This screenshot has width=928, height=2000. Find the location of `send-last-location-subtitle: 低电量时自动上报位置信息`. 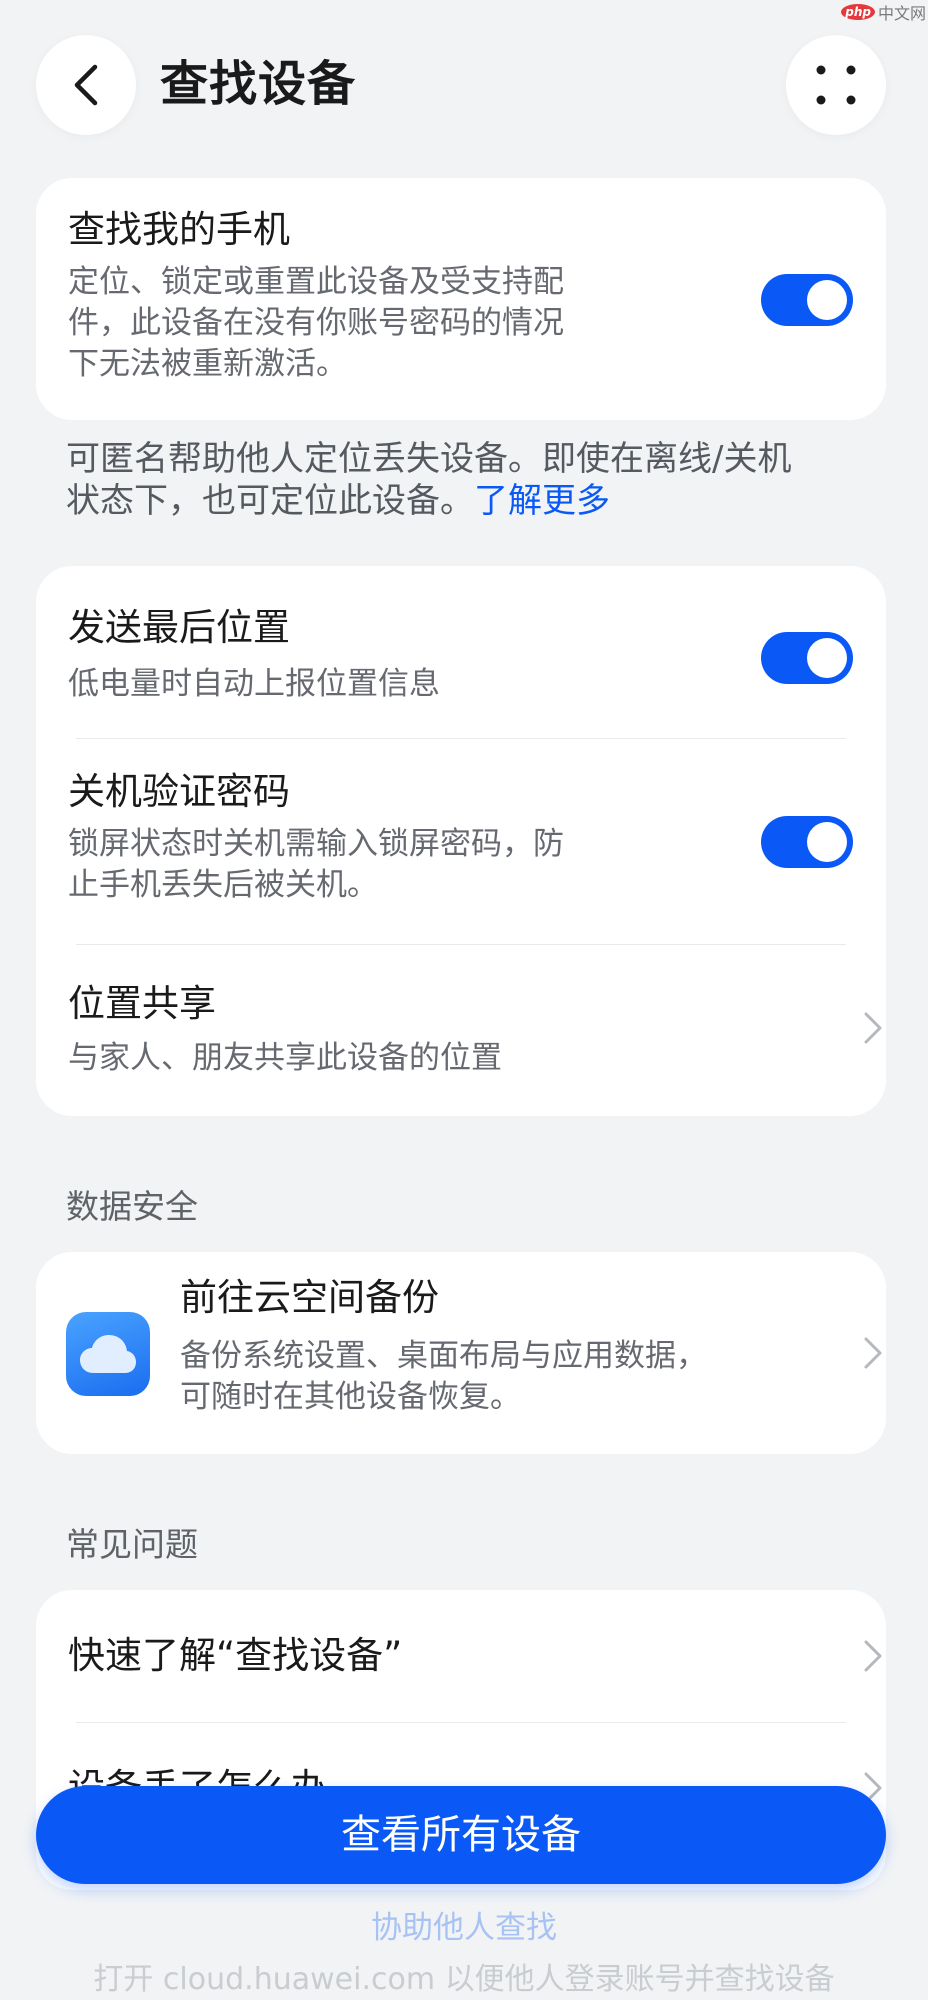

send-last-location-subtitle: 低电量时自动上报位置信息 is located at coordinates (254, 684).